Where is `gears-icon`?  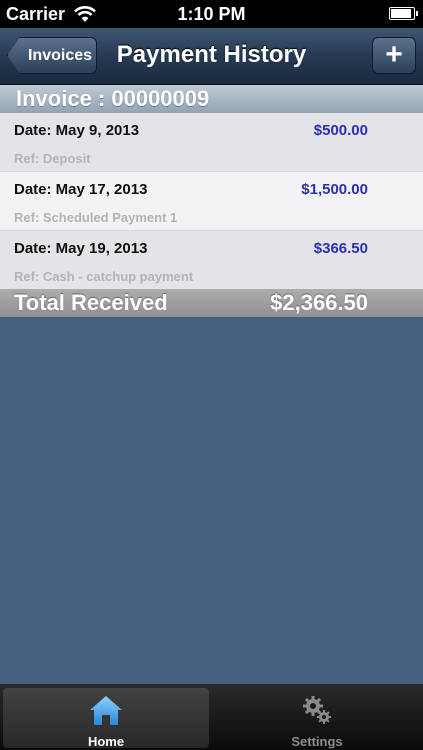 gears-icon is located at coordinates (317, 710).